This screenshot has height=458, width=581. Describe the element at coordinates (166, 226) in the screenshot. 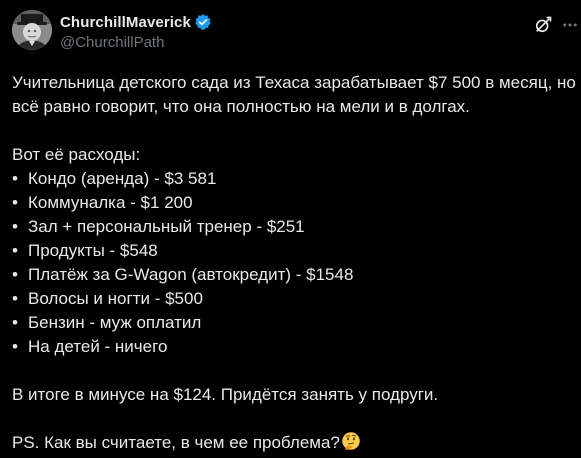

I see `expense-text: Зал + персональный тренер - $251` at that location.